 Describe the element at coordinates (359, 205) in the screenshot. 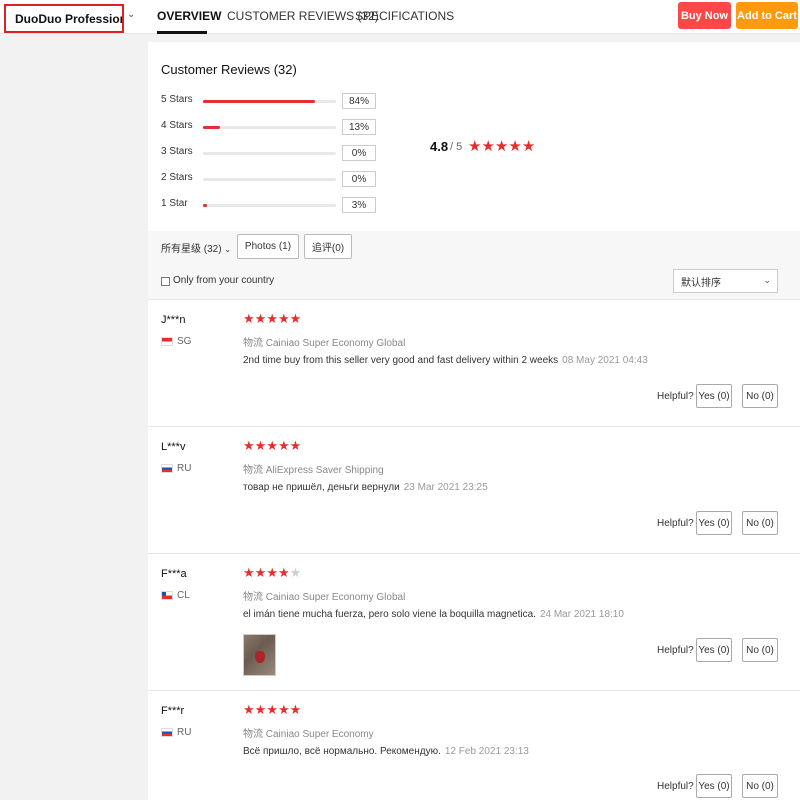

I see `rating-percent: 3%` at that location.